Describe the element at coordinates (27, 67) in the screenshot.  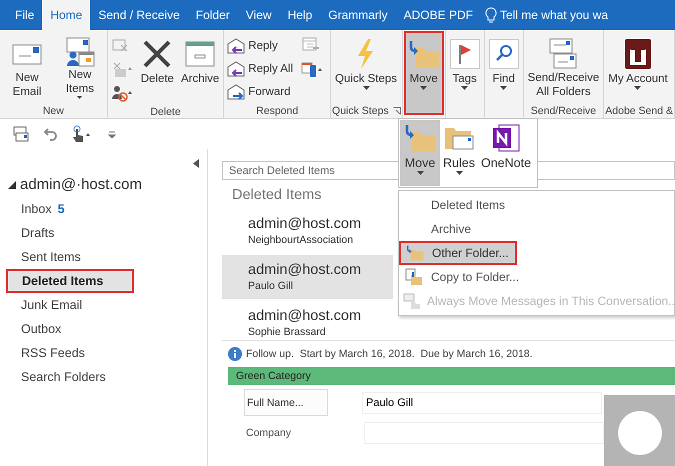
I see `ribbon-button: New Email` at that location.